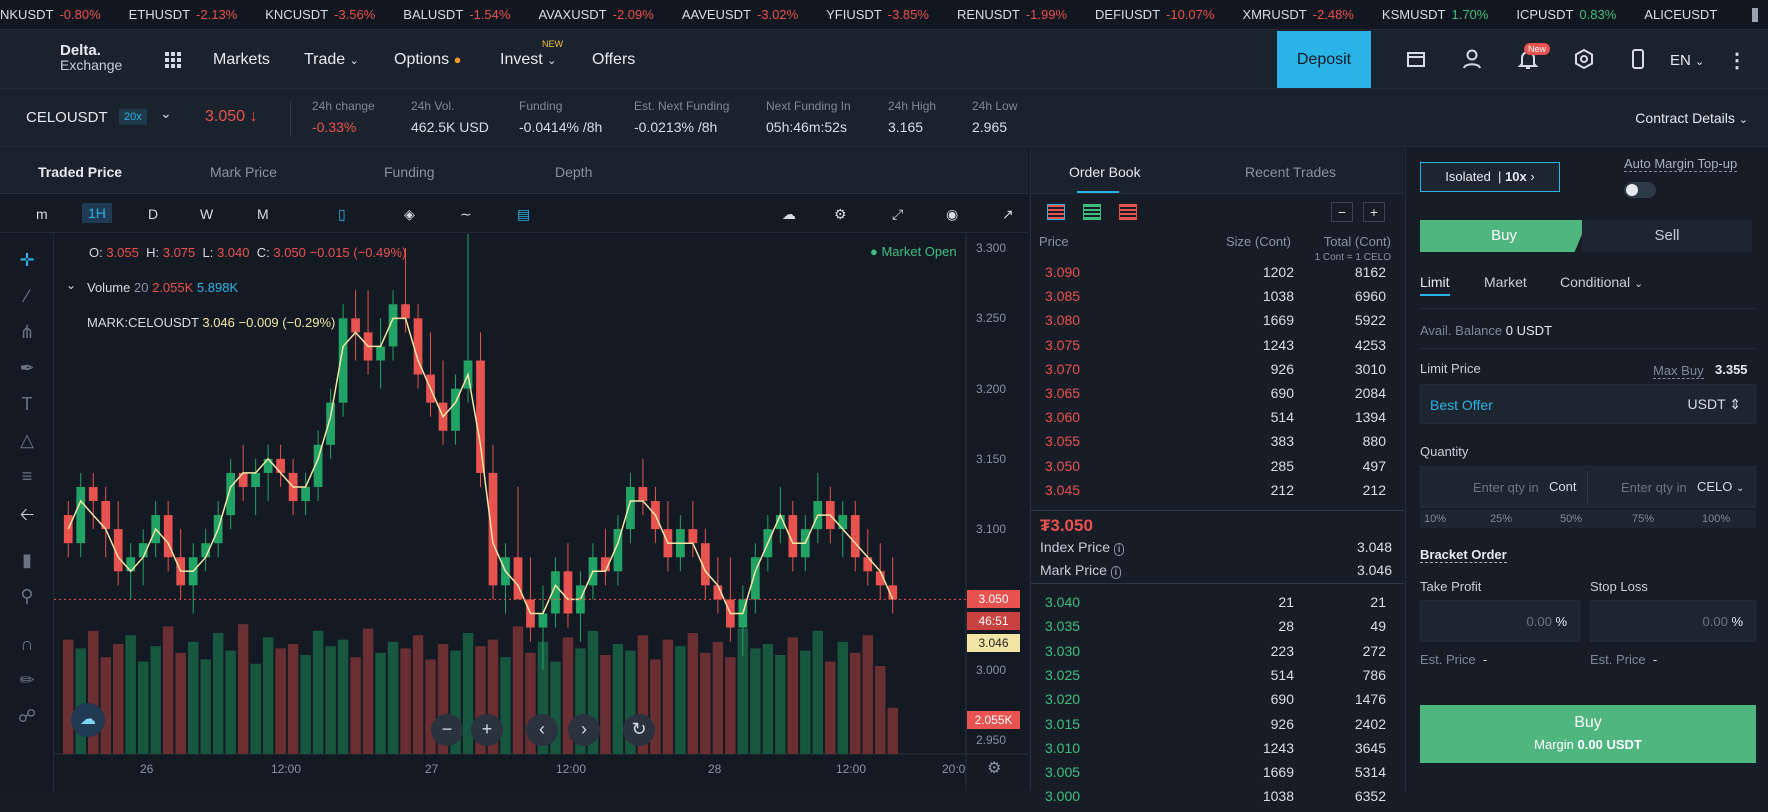 The width and height of the screenshot is (1768, 812). What do you see at coordinates (1714, 404) in the screenshot?
I see `currency-select: USDT ⇕` at bounding box center [1714, 404].